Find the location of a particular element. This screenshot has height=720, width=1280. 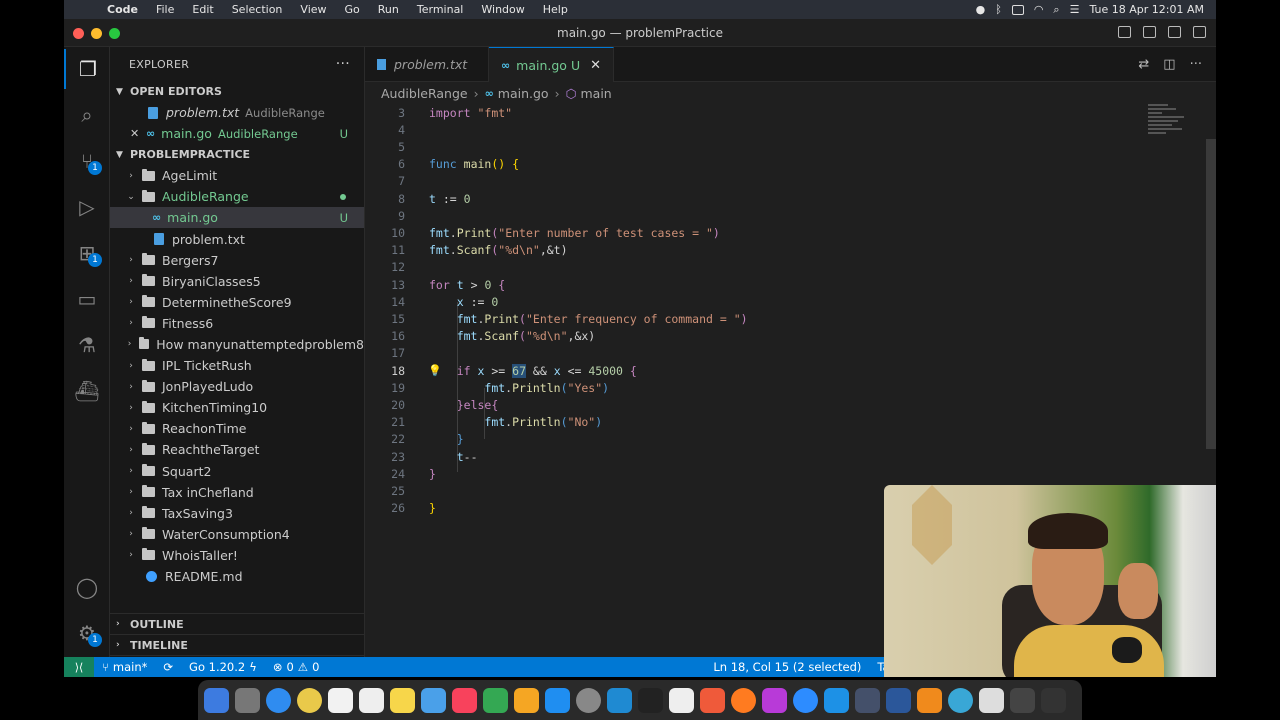

numbers-icon is located at coordinates (495, 700).